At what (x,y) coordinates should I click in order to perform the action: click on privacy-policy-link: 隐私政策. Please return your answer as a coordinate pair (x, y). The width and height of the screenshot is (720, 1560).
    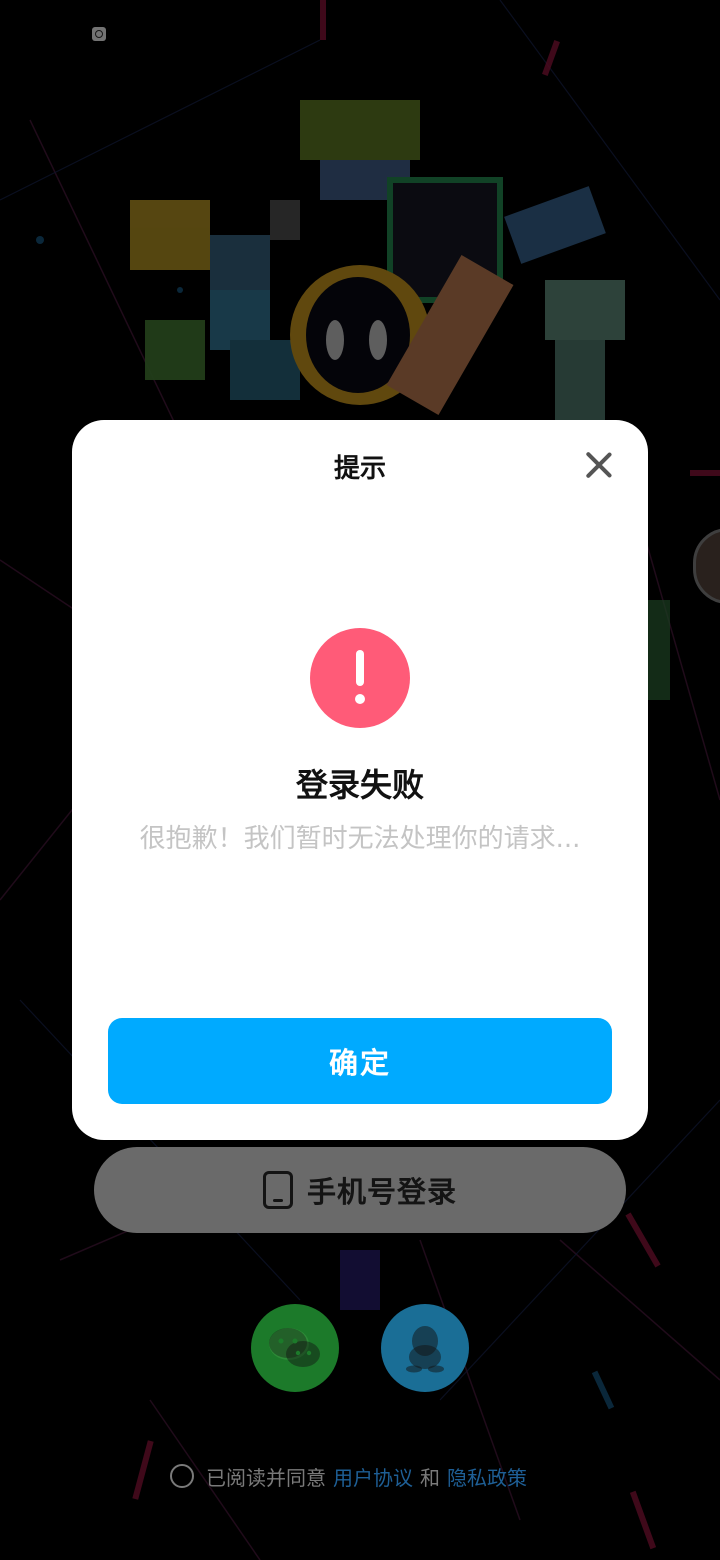
    Looking at the image, I should click on (487, 1476).